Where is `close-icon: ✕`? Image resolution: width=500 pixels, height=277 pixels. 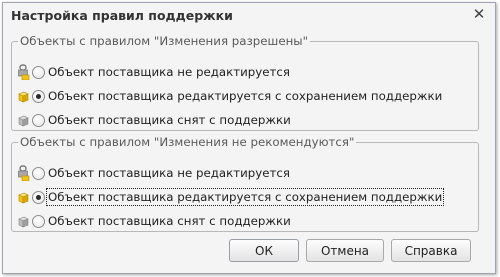 close-icon: ✕ is located at coordinates (479, 14).